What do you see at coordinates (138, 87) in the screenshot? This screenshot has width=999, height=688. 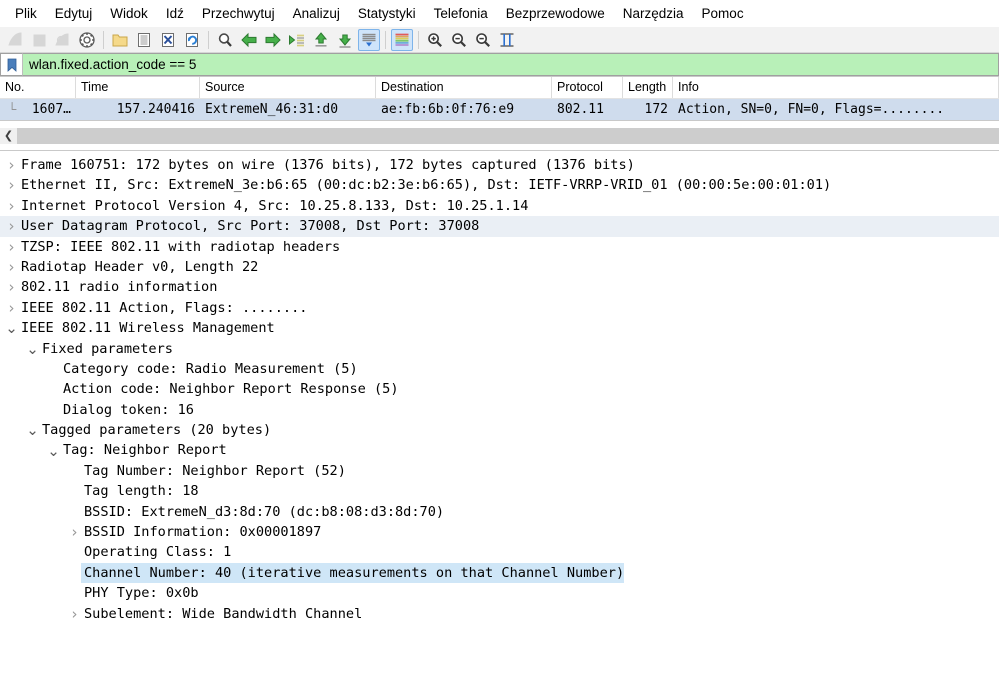 I see `column-header-time: Time` at bounding box center [138, 87].